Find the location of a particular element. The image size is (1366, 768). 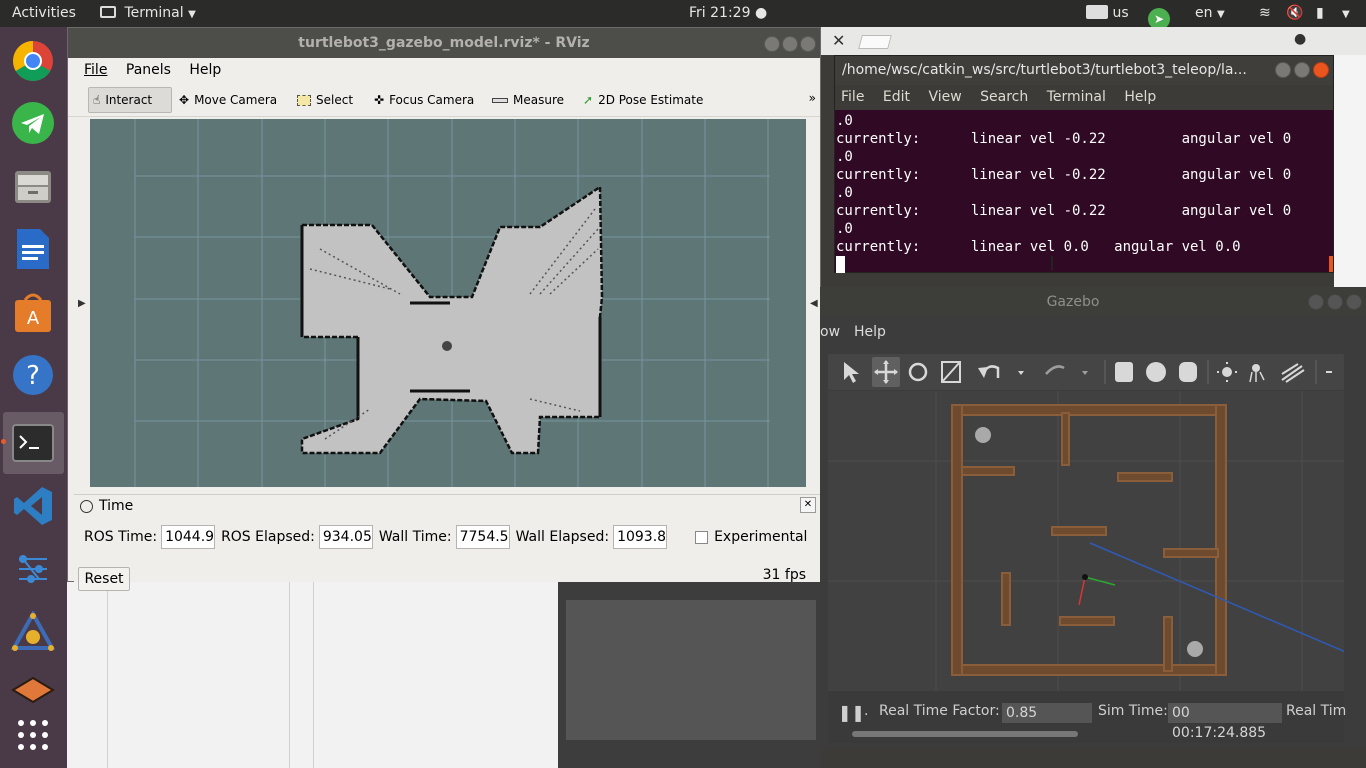

app-menu: Terminal ▼ is located at coordinates (148, 13).